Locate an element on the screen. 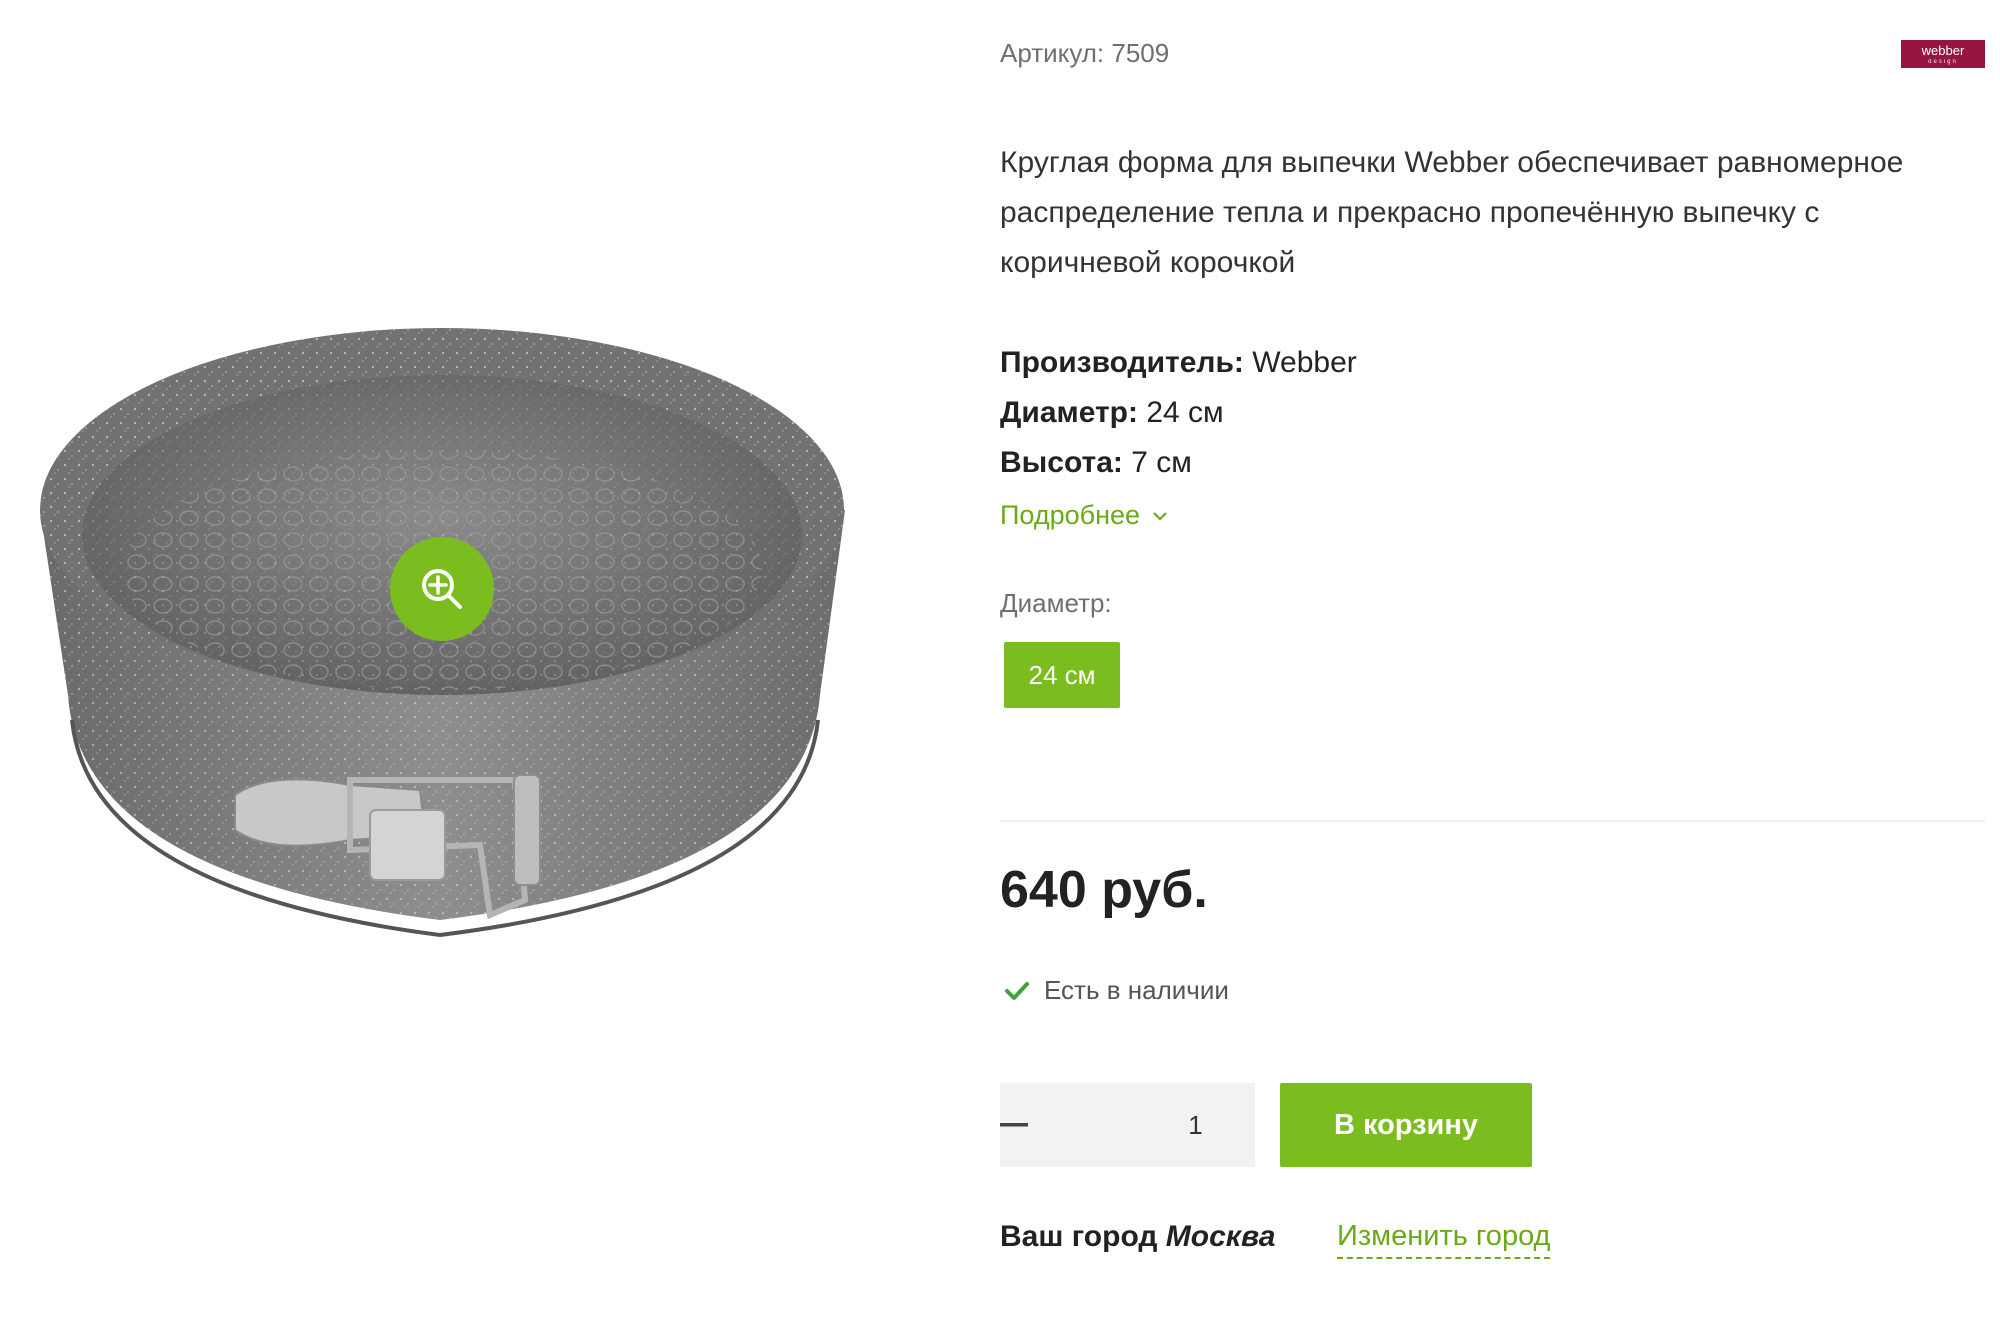  city-name: Москва is located at coordinates (1220, 1236).